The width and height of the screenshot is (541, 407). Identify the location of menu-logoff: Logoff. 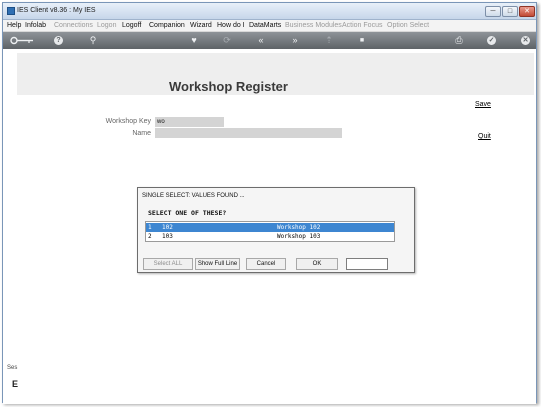
(131, 25).